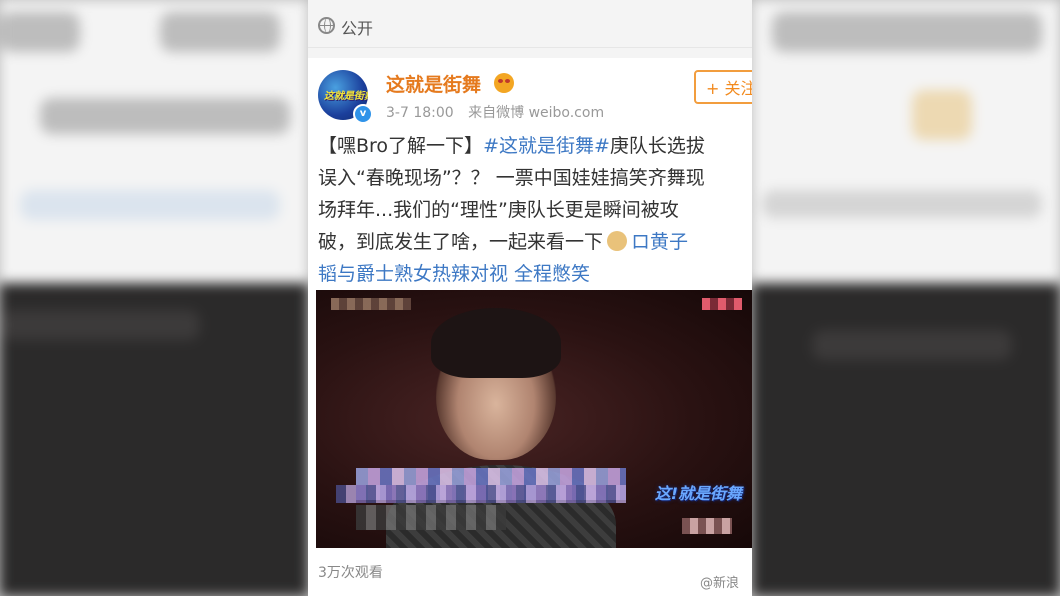 The width and height of the screenshot is (1060, 596). What do you see at coordinates (498, 210) in the screenshot?
I see `post-text-segment: 场拜年...我们的“理性”庚队长更是瞬间被攻` at bounding box center [498, 210].